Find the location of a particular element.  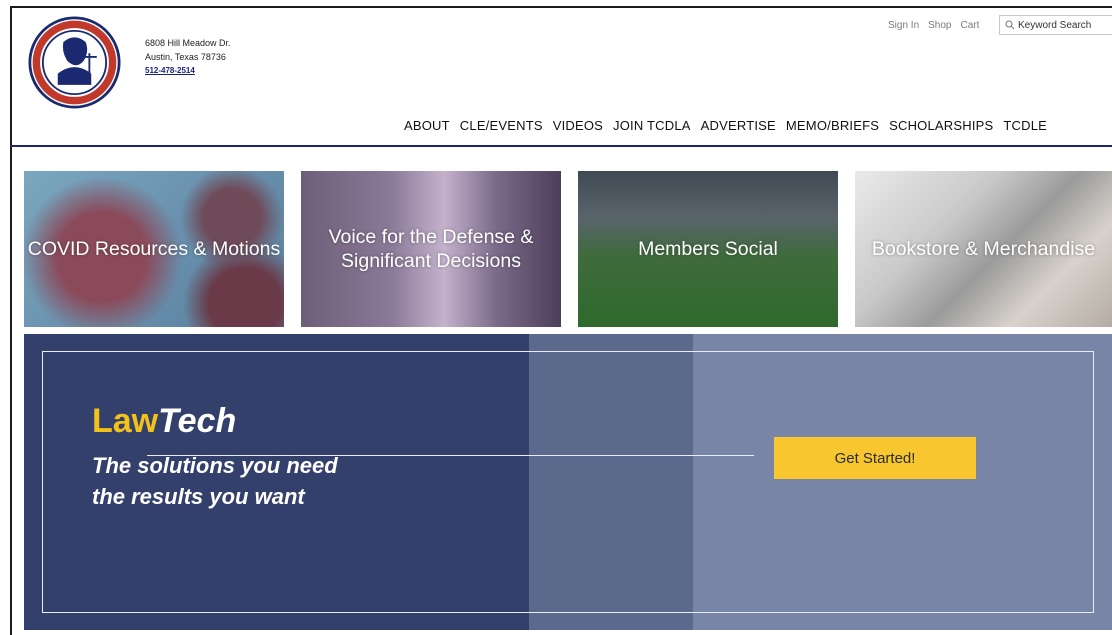

tile-label-covid: COVID Resources & Motions is located at coordinates (154, 249).